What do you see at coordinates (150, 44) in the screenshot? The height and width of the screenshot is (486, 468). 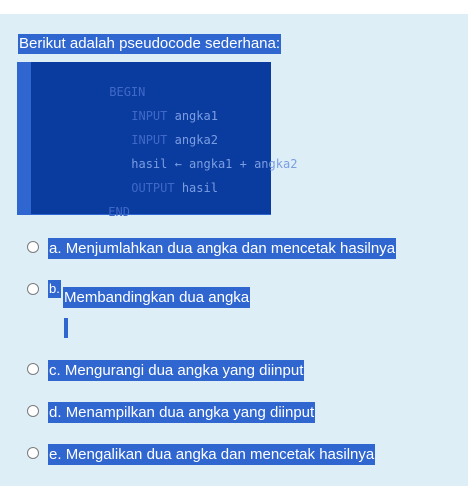 I see `question-prompt: Berikut adalah pseudocode sederhana:` at bounding box center [150, 44].